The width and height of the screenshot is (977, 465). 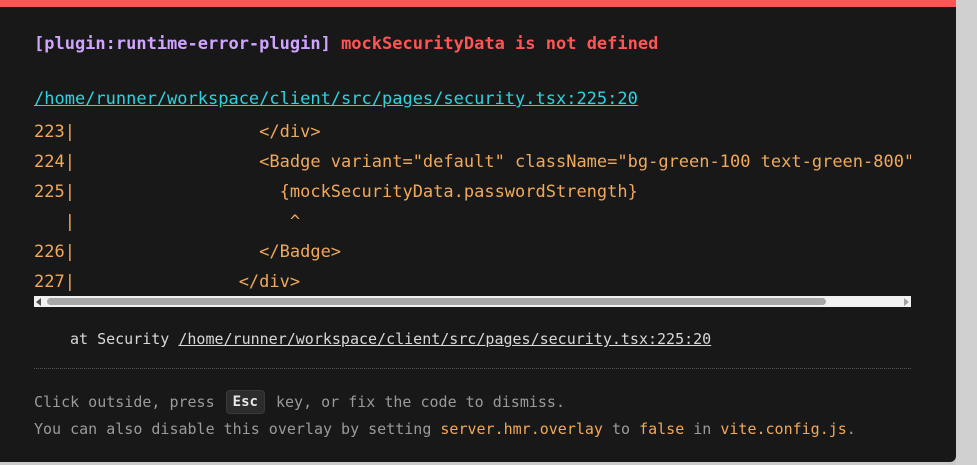 What do you see at coordinates (120, 339) in the screenshot?
I see `stack-prefix: at Security` at bounding box center [120, 339].